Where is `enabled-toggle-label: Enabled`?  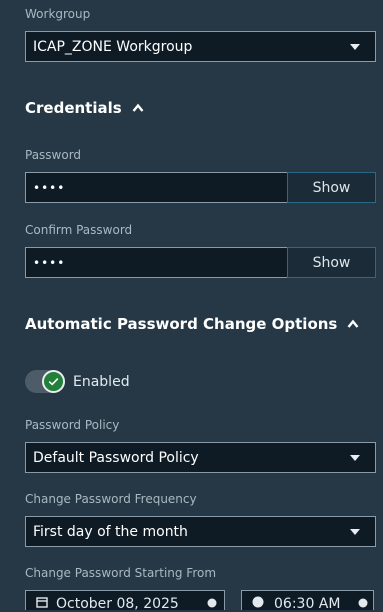 enabled-toggle-label: Enabled is located at coordinates (101, 382).